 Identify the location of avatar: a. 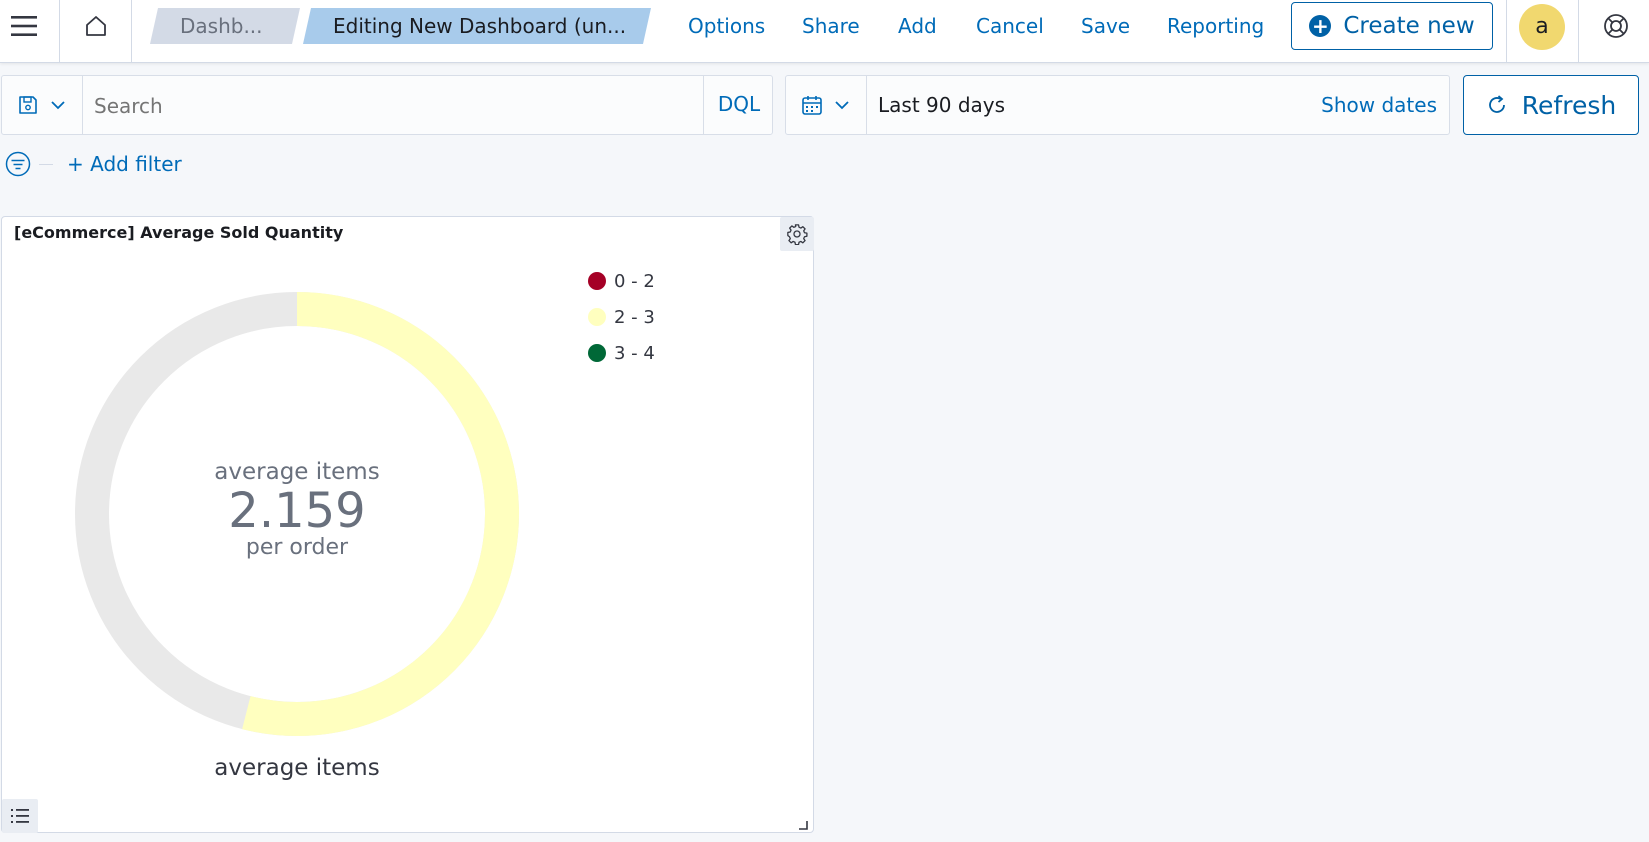
(1542, 27).